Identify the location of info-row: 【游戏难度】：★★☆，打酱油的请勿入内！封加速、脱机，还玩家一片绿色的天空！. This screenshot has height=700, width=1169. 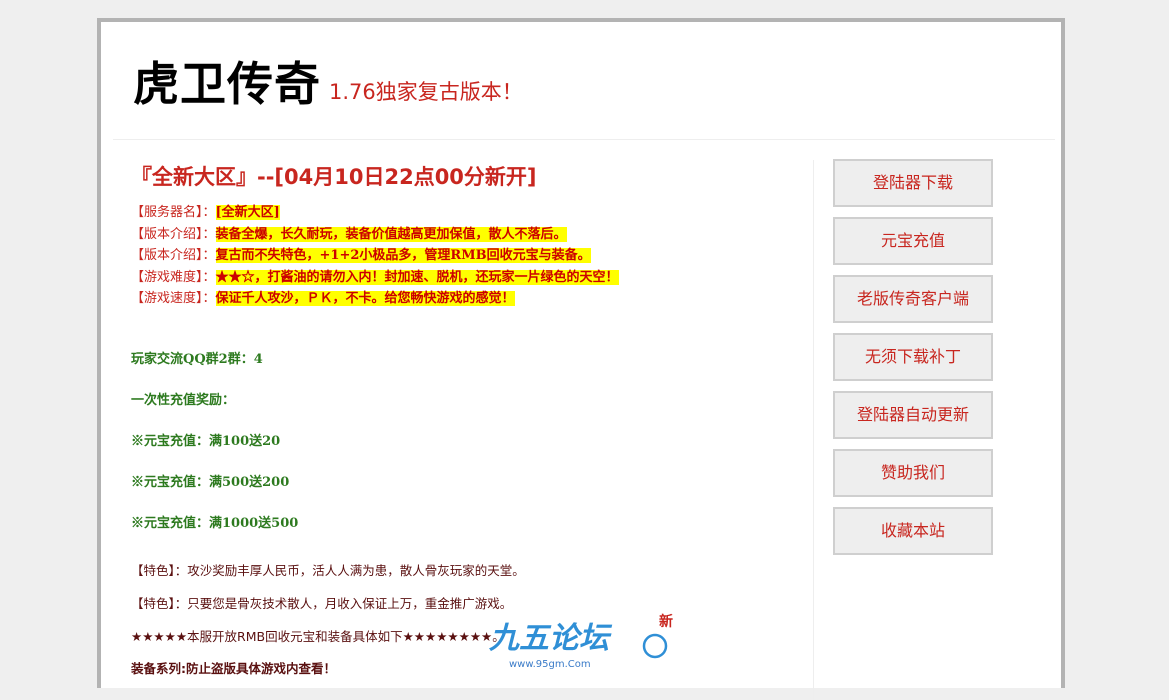
(375, 278).